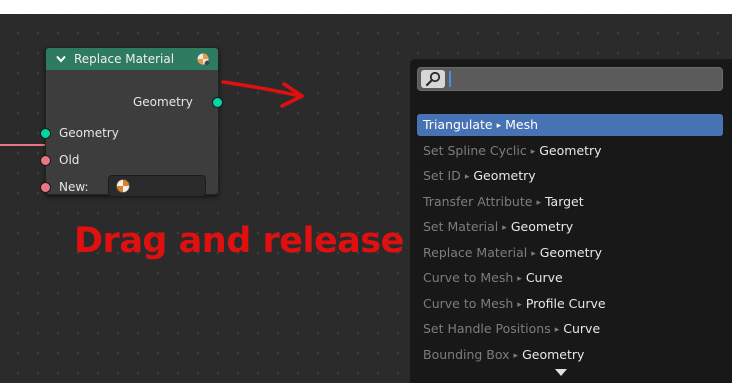 This screenshot has height=383, width=732. What do you see at coordinates (61, 59) in the screenshot?
I see `chevron-down-icon` at bounding box center [61, 59].